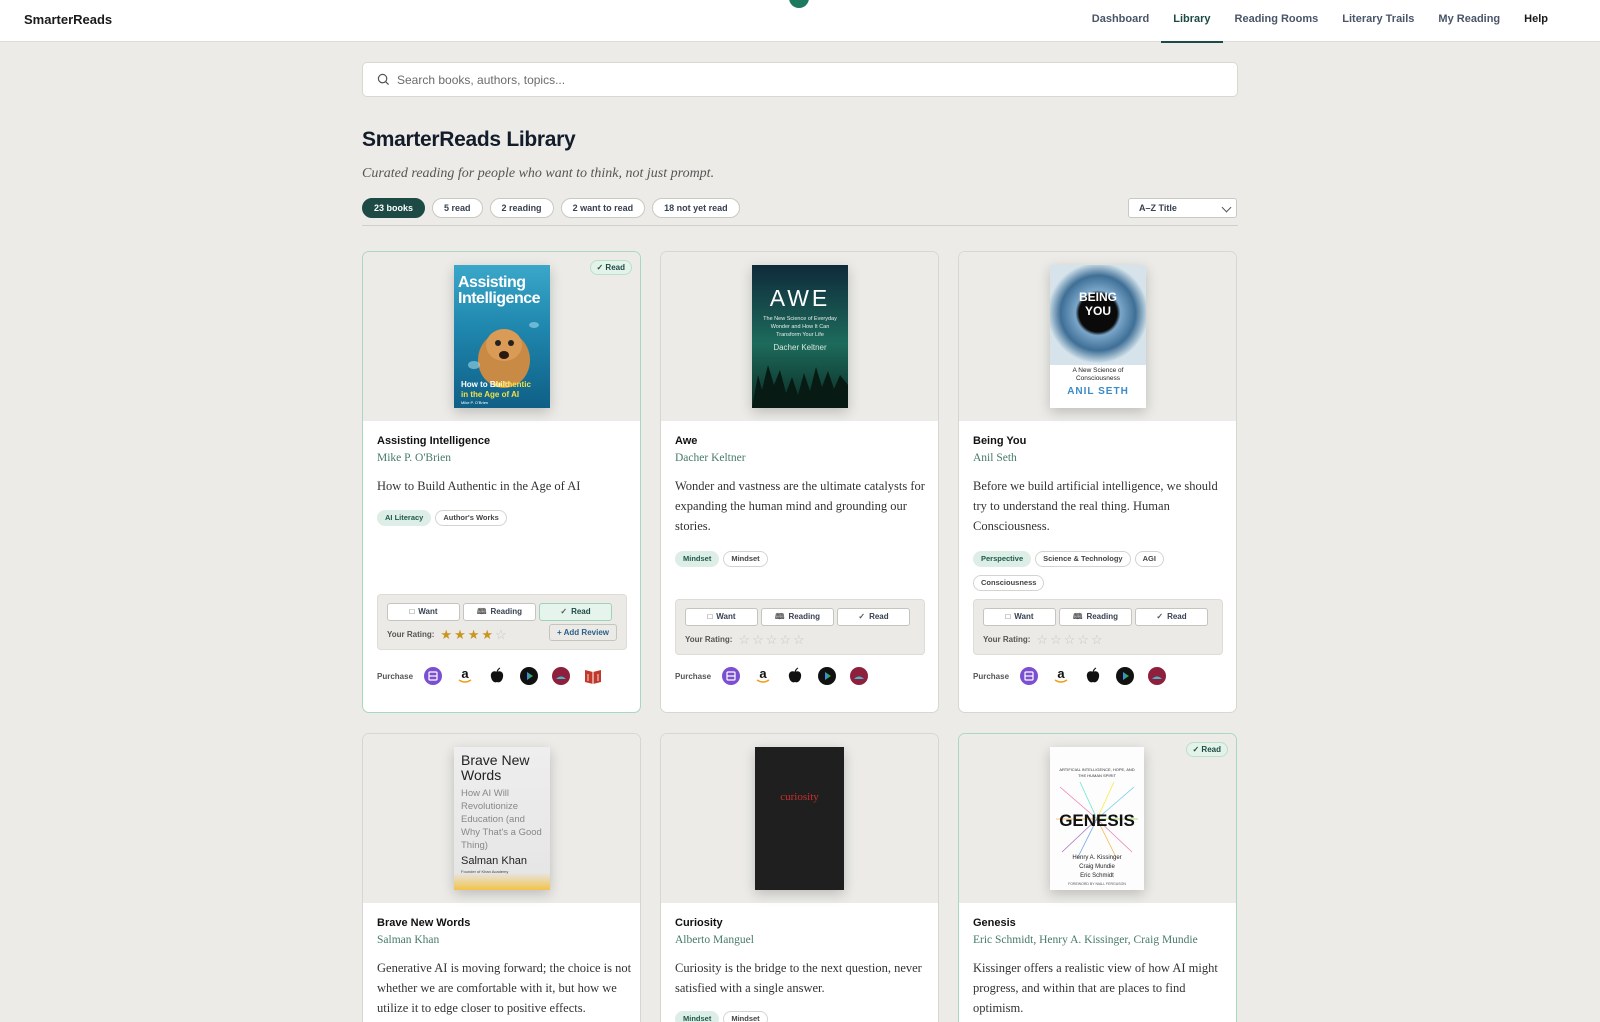  Describe the element at coordinates (471, 518) in the screenshot. I see `tag: Author's Works` at that location.